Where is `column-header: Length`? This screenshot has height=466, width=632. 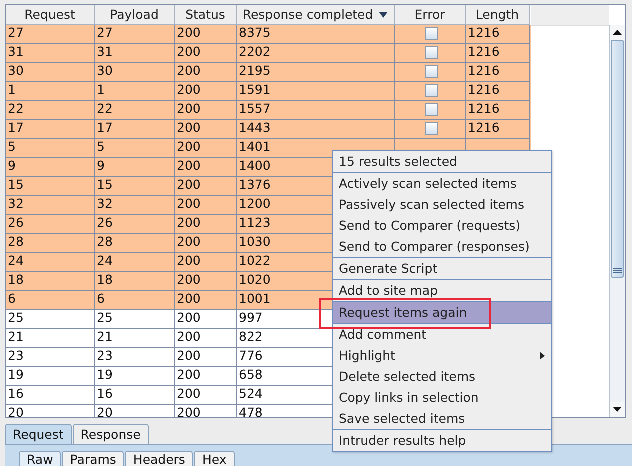 column-header: Length is located at coordinates (498, 15).